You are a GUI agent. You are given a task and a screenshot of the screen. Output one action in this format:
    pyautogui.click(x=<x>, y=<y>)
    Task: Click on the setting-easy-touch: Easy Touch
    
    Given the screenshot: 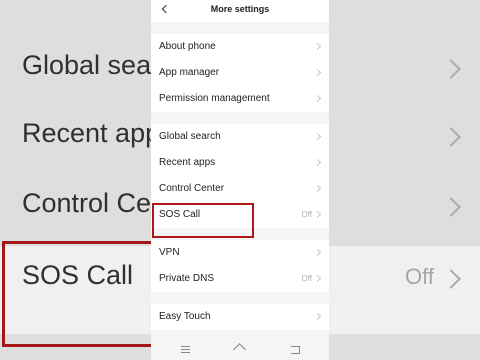 What is the action you would take?
    pyautogui.click(x=240, y=317)
    